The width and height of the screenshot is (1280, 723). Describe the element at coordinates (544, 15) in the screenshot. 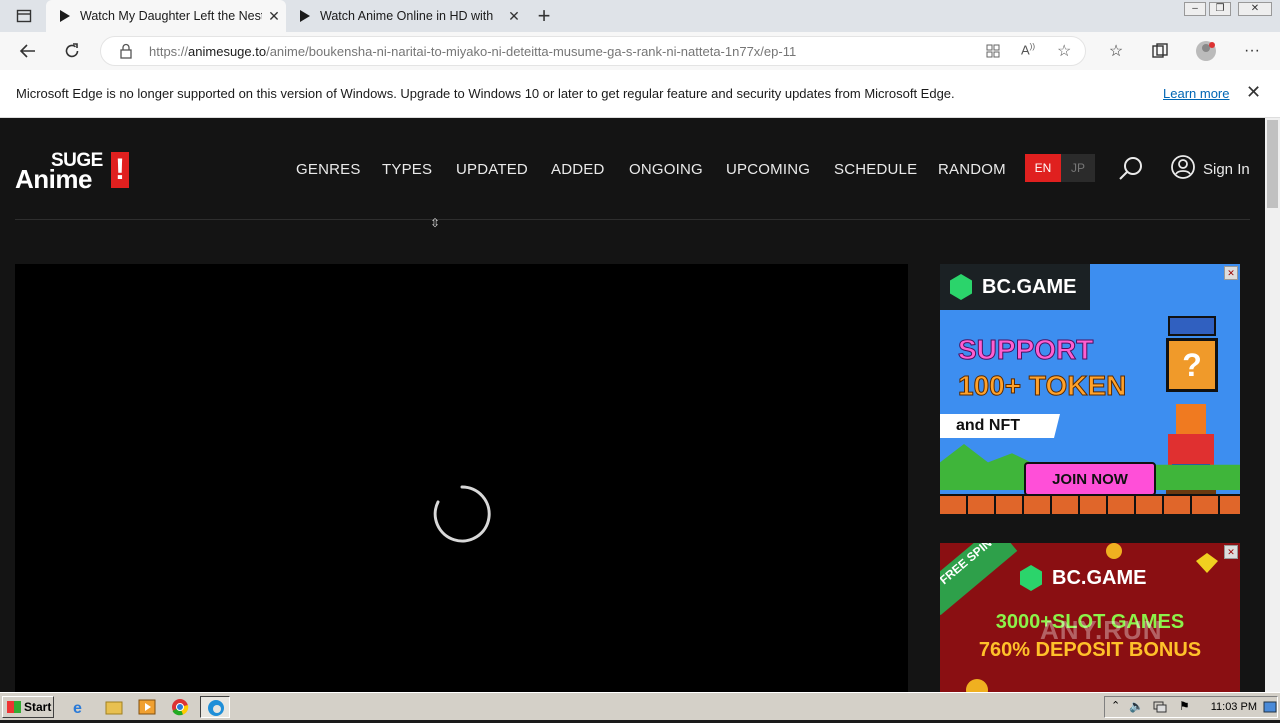

I see `new-tab-icon: +` at that location.